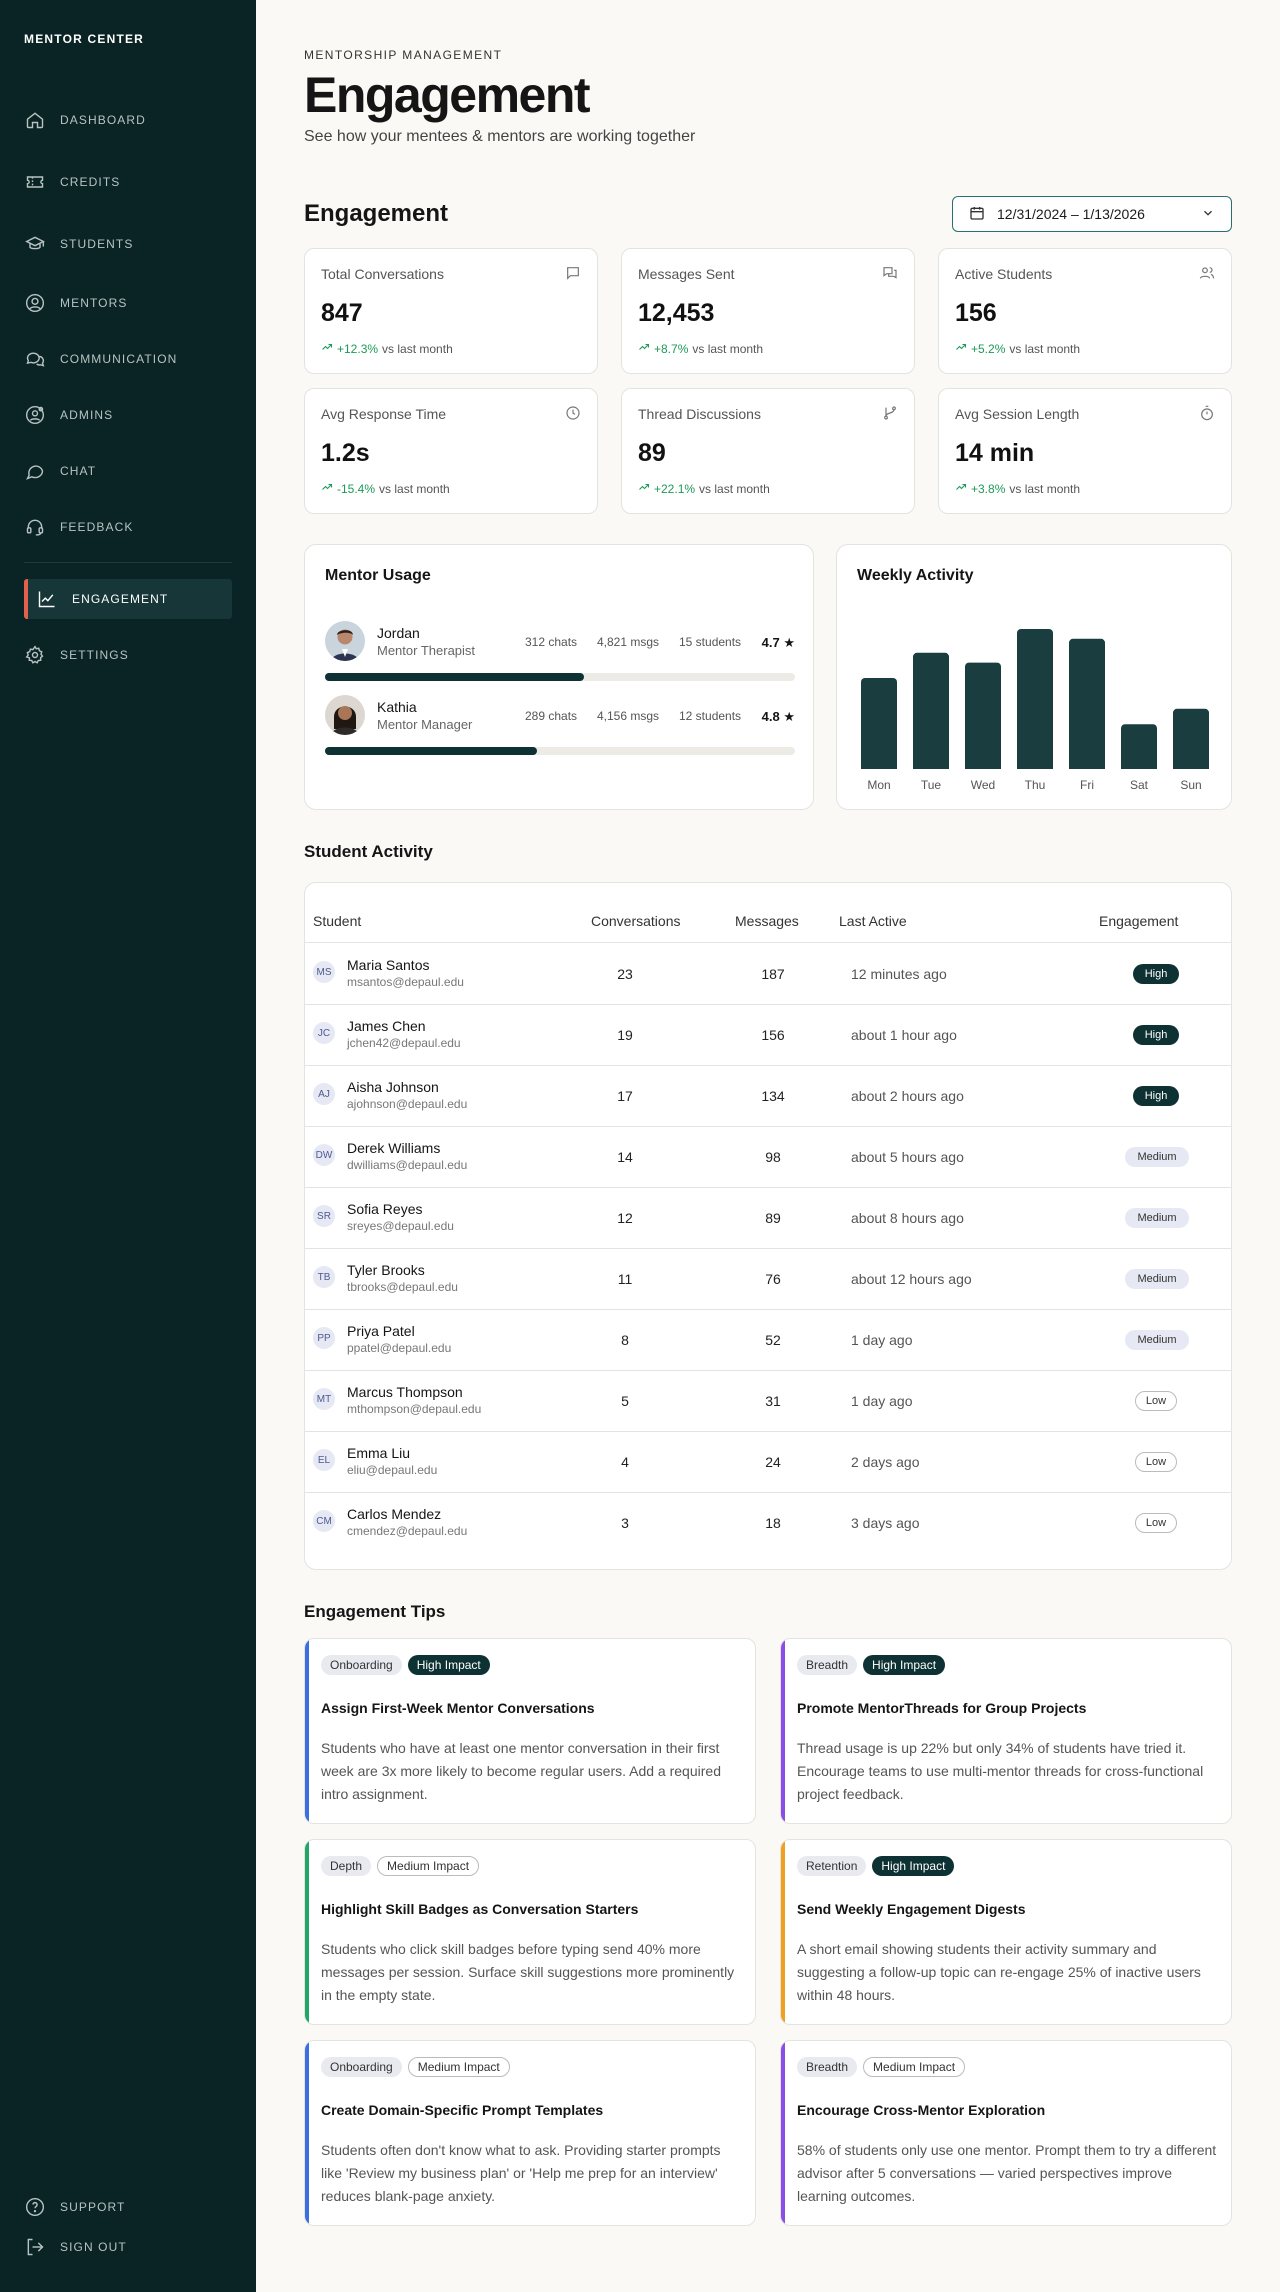 The height and width of the screenshot is (2292, 1280). Describe the element at coordinates (128, 120) in the screenshot. I see `sidebar-item-dashboard: DASHBOARD` at that location.